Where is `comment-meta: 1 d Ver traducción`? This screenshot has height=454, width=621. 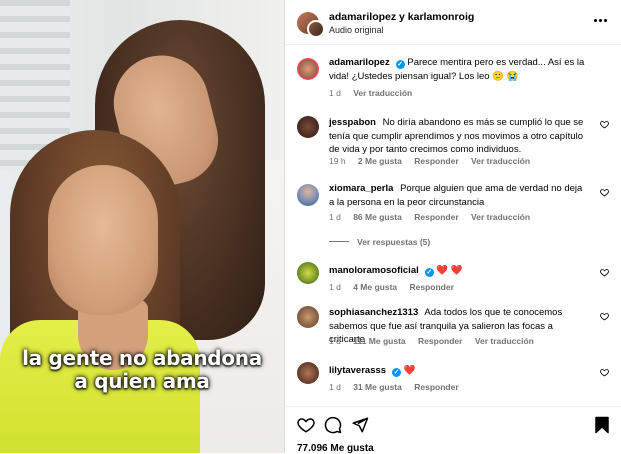
comment-meta: 1 d Ver traducción is located at coordinates (375, 93).